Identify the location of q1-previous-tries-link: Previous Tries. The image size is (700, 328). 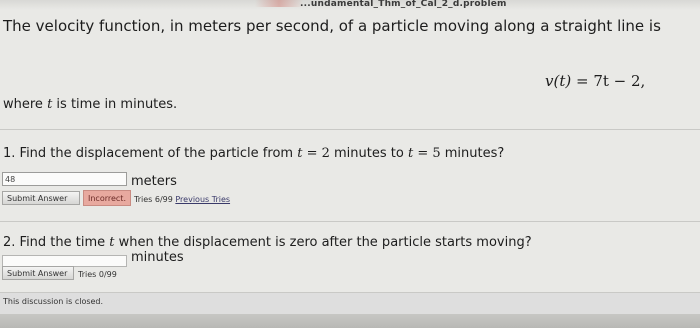
(202, 199).